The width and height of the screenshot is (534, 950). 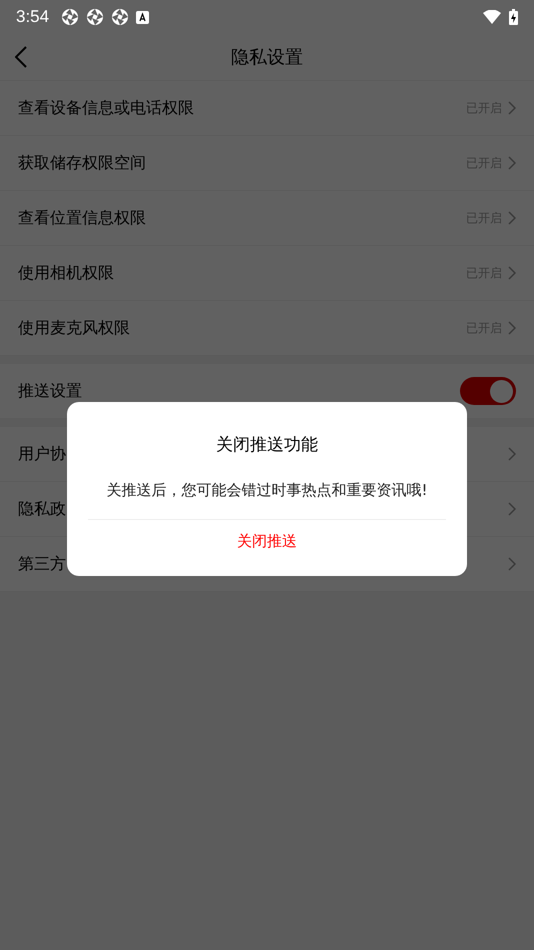 What do you see at coordinates (513, 17) in the screenshot?
I see `battery-icon` at bounding box center [513, 17].